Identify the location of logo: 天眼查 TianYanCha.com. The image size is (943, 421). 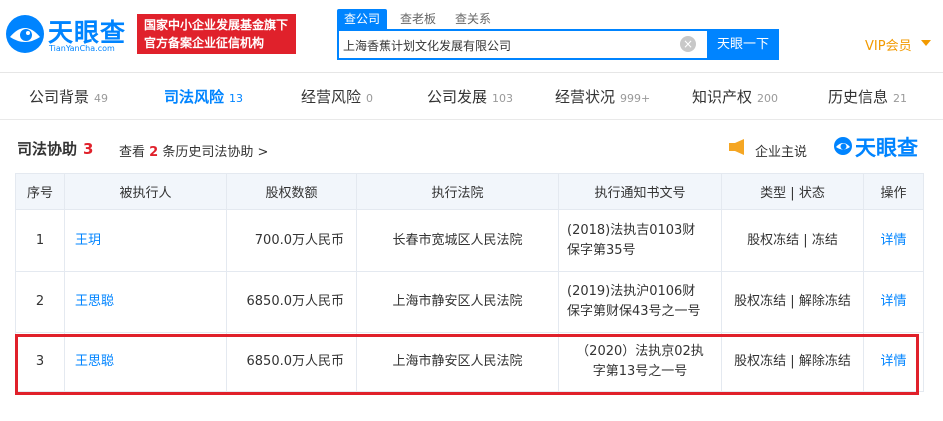
(68, 35).